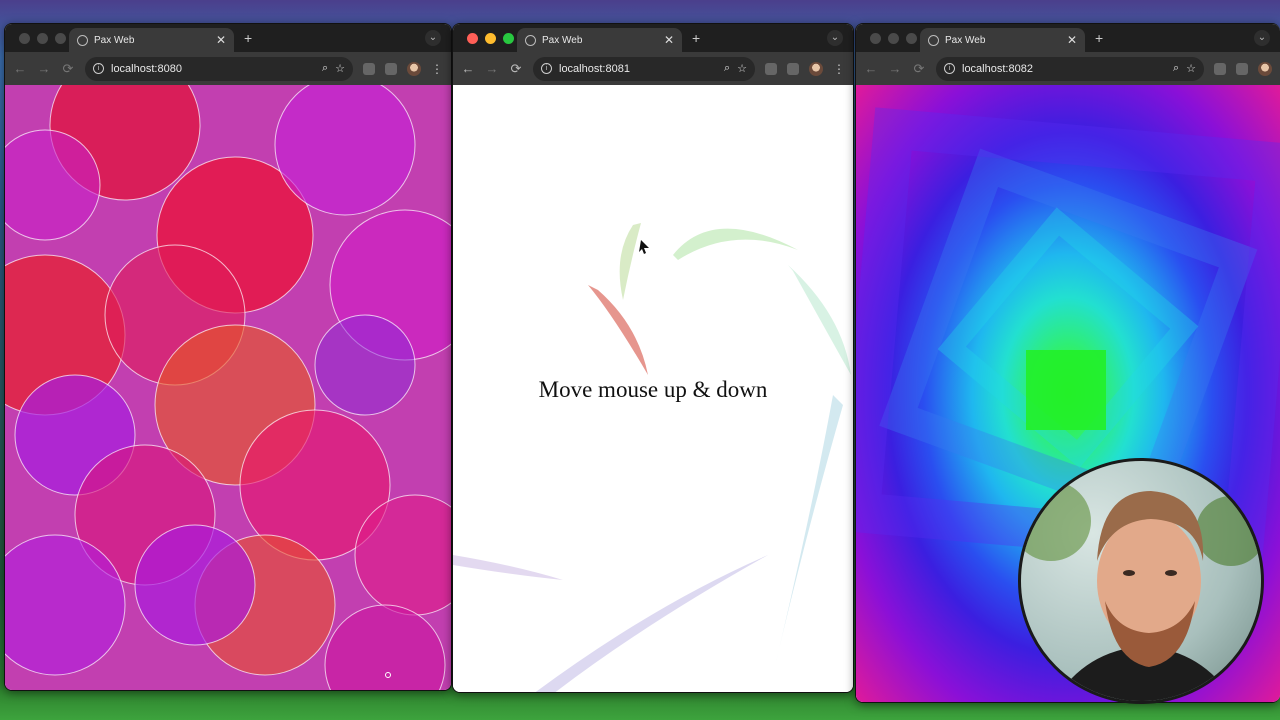  What do you see at coordinates (146, 68) in the screenshot?
I see `url-text: localhost:8080` at bounding box center [146, 68].